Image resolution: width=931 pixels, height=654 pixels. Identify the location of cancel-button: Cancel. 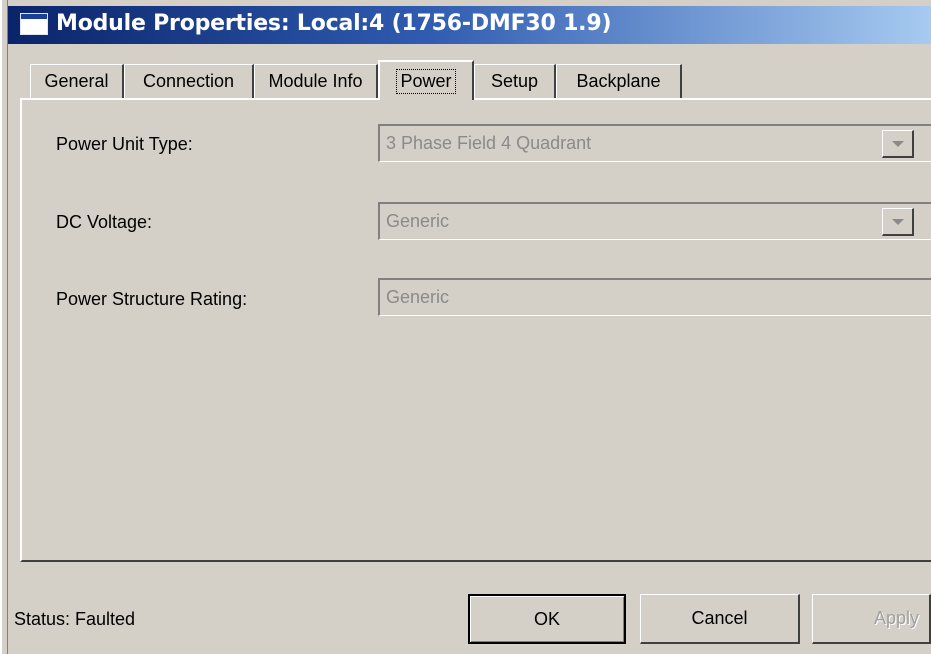
(720, 619).